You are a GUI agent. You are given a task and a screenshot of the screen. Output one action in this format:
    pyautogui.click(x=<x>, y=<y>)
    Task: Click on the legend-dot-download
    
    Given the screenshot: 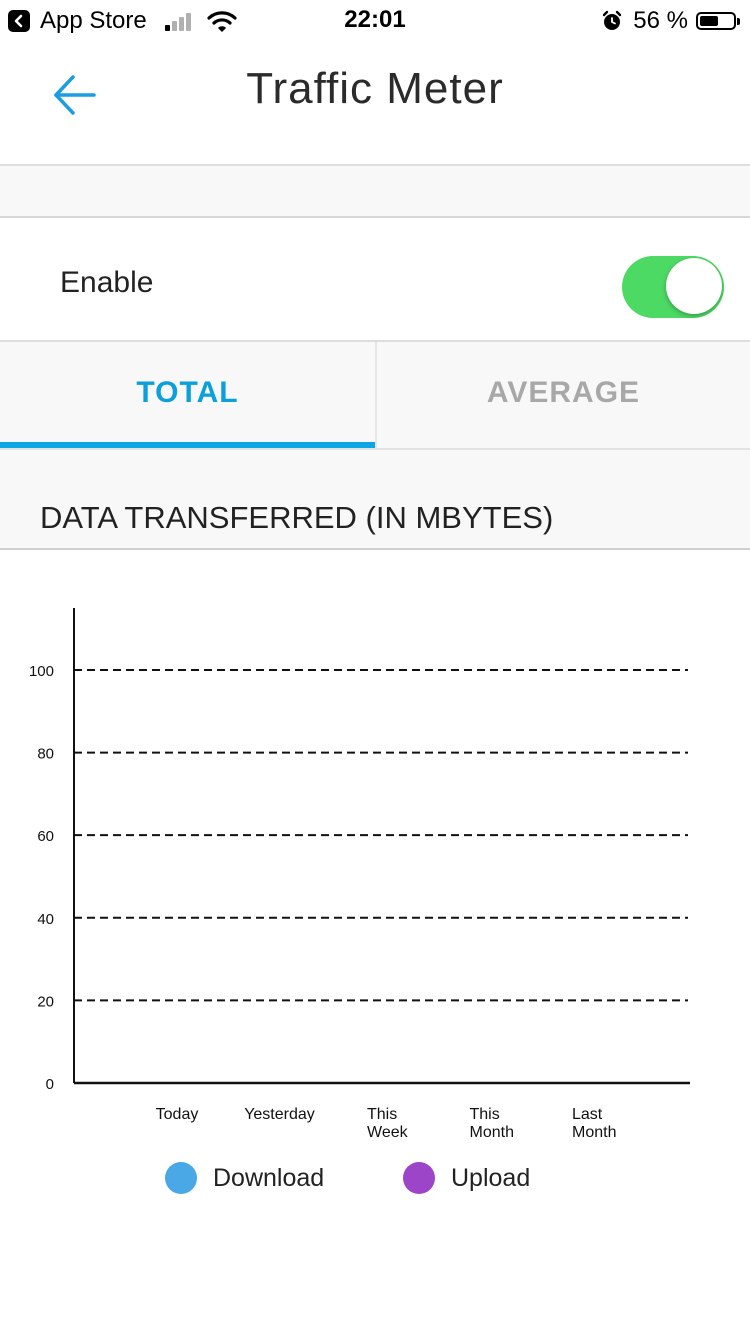 What is the action you would take?
    pyautogui.click(x=181, y=1178)
    